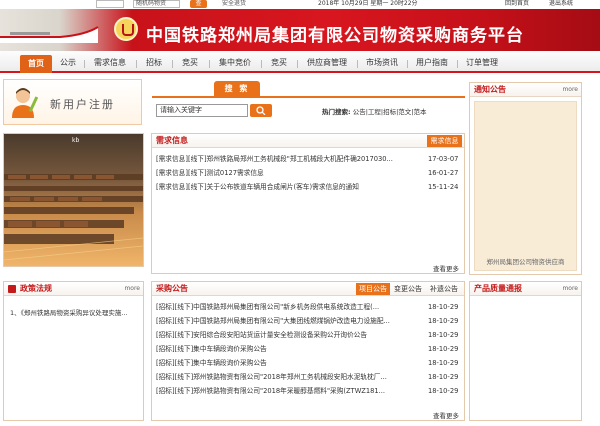 This screenshot has width=600, height=426. I want to click on list-item: [需求信息][线下]测试0127需求信息 16-01-27, so click(308, 173).